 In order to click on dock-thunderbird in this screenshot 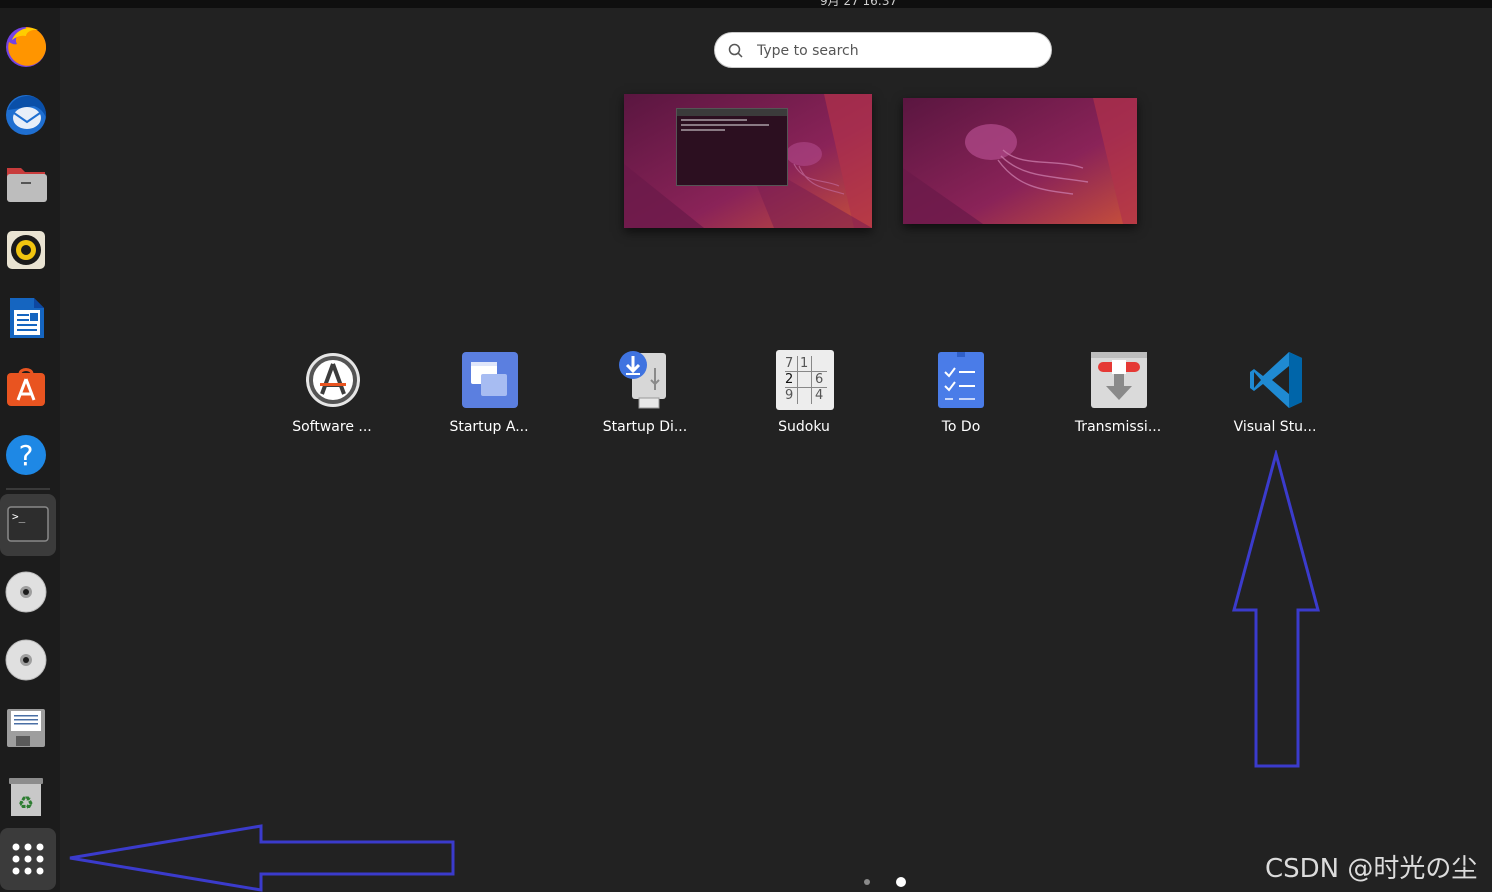, I will do `click(25, 114)`.